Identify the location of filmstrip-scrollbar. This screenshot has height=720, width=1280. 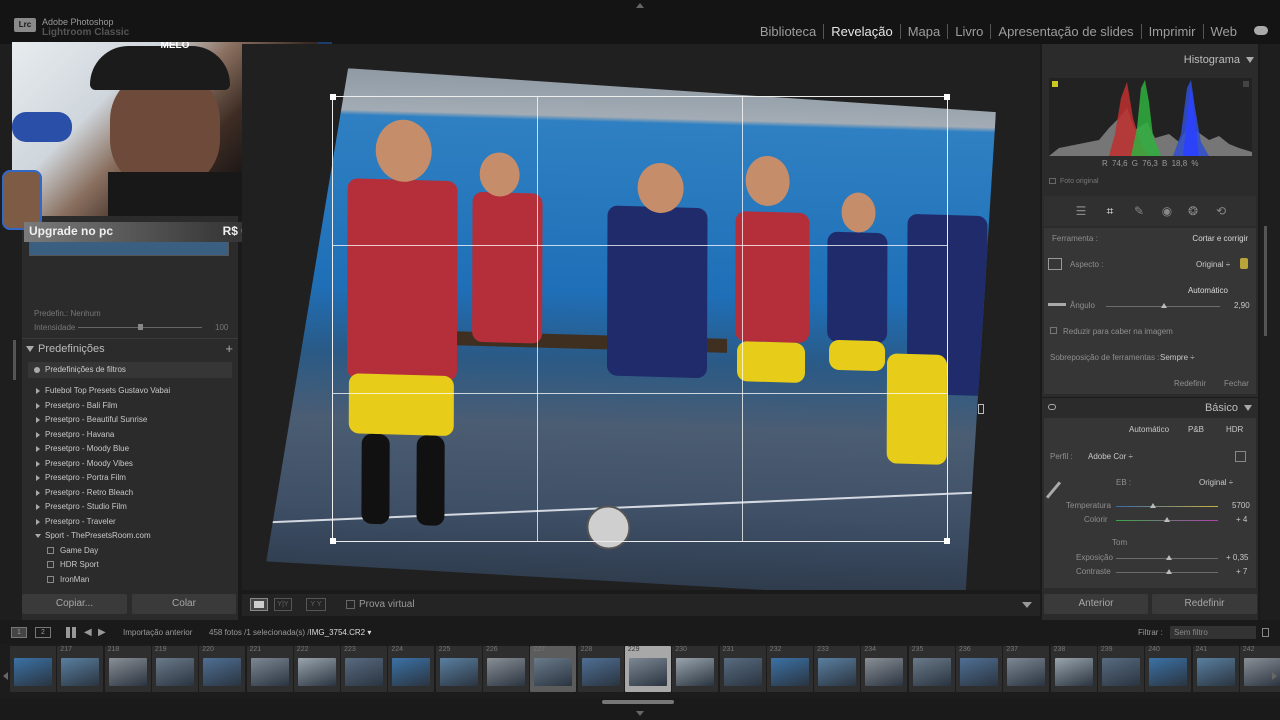
(638, 702).